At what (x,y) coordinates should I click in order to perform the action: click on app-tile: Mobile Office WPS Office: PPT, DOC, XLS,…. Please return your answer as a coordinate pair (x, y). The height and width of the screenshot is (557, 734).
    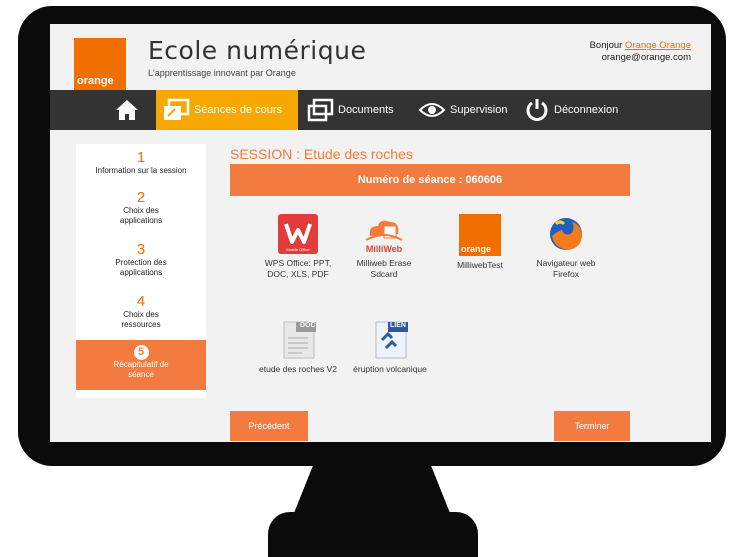
    Looking at the image, I should click on (298, 247).